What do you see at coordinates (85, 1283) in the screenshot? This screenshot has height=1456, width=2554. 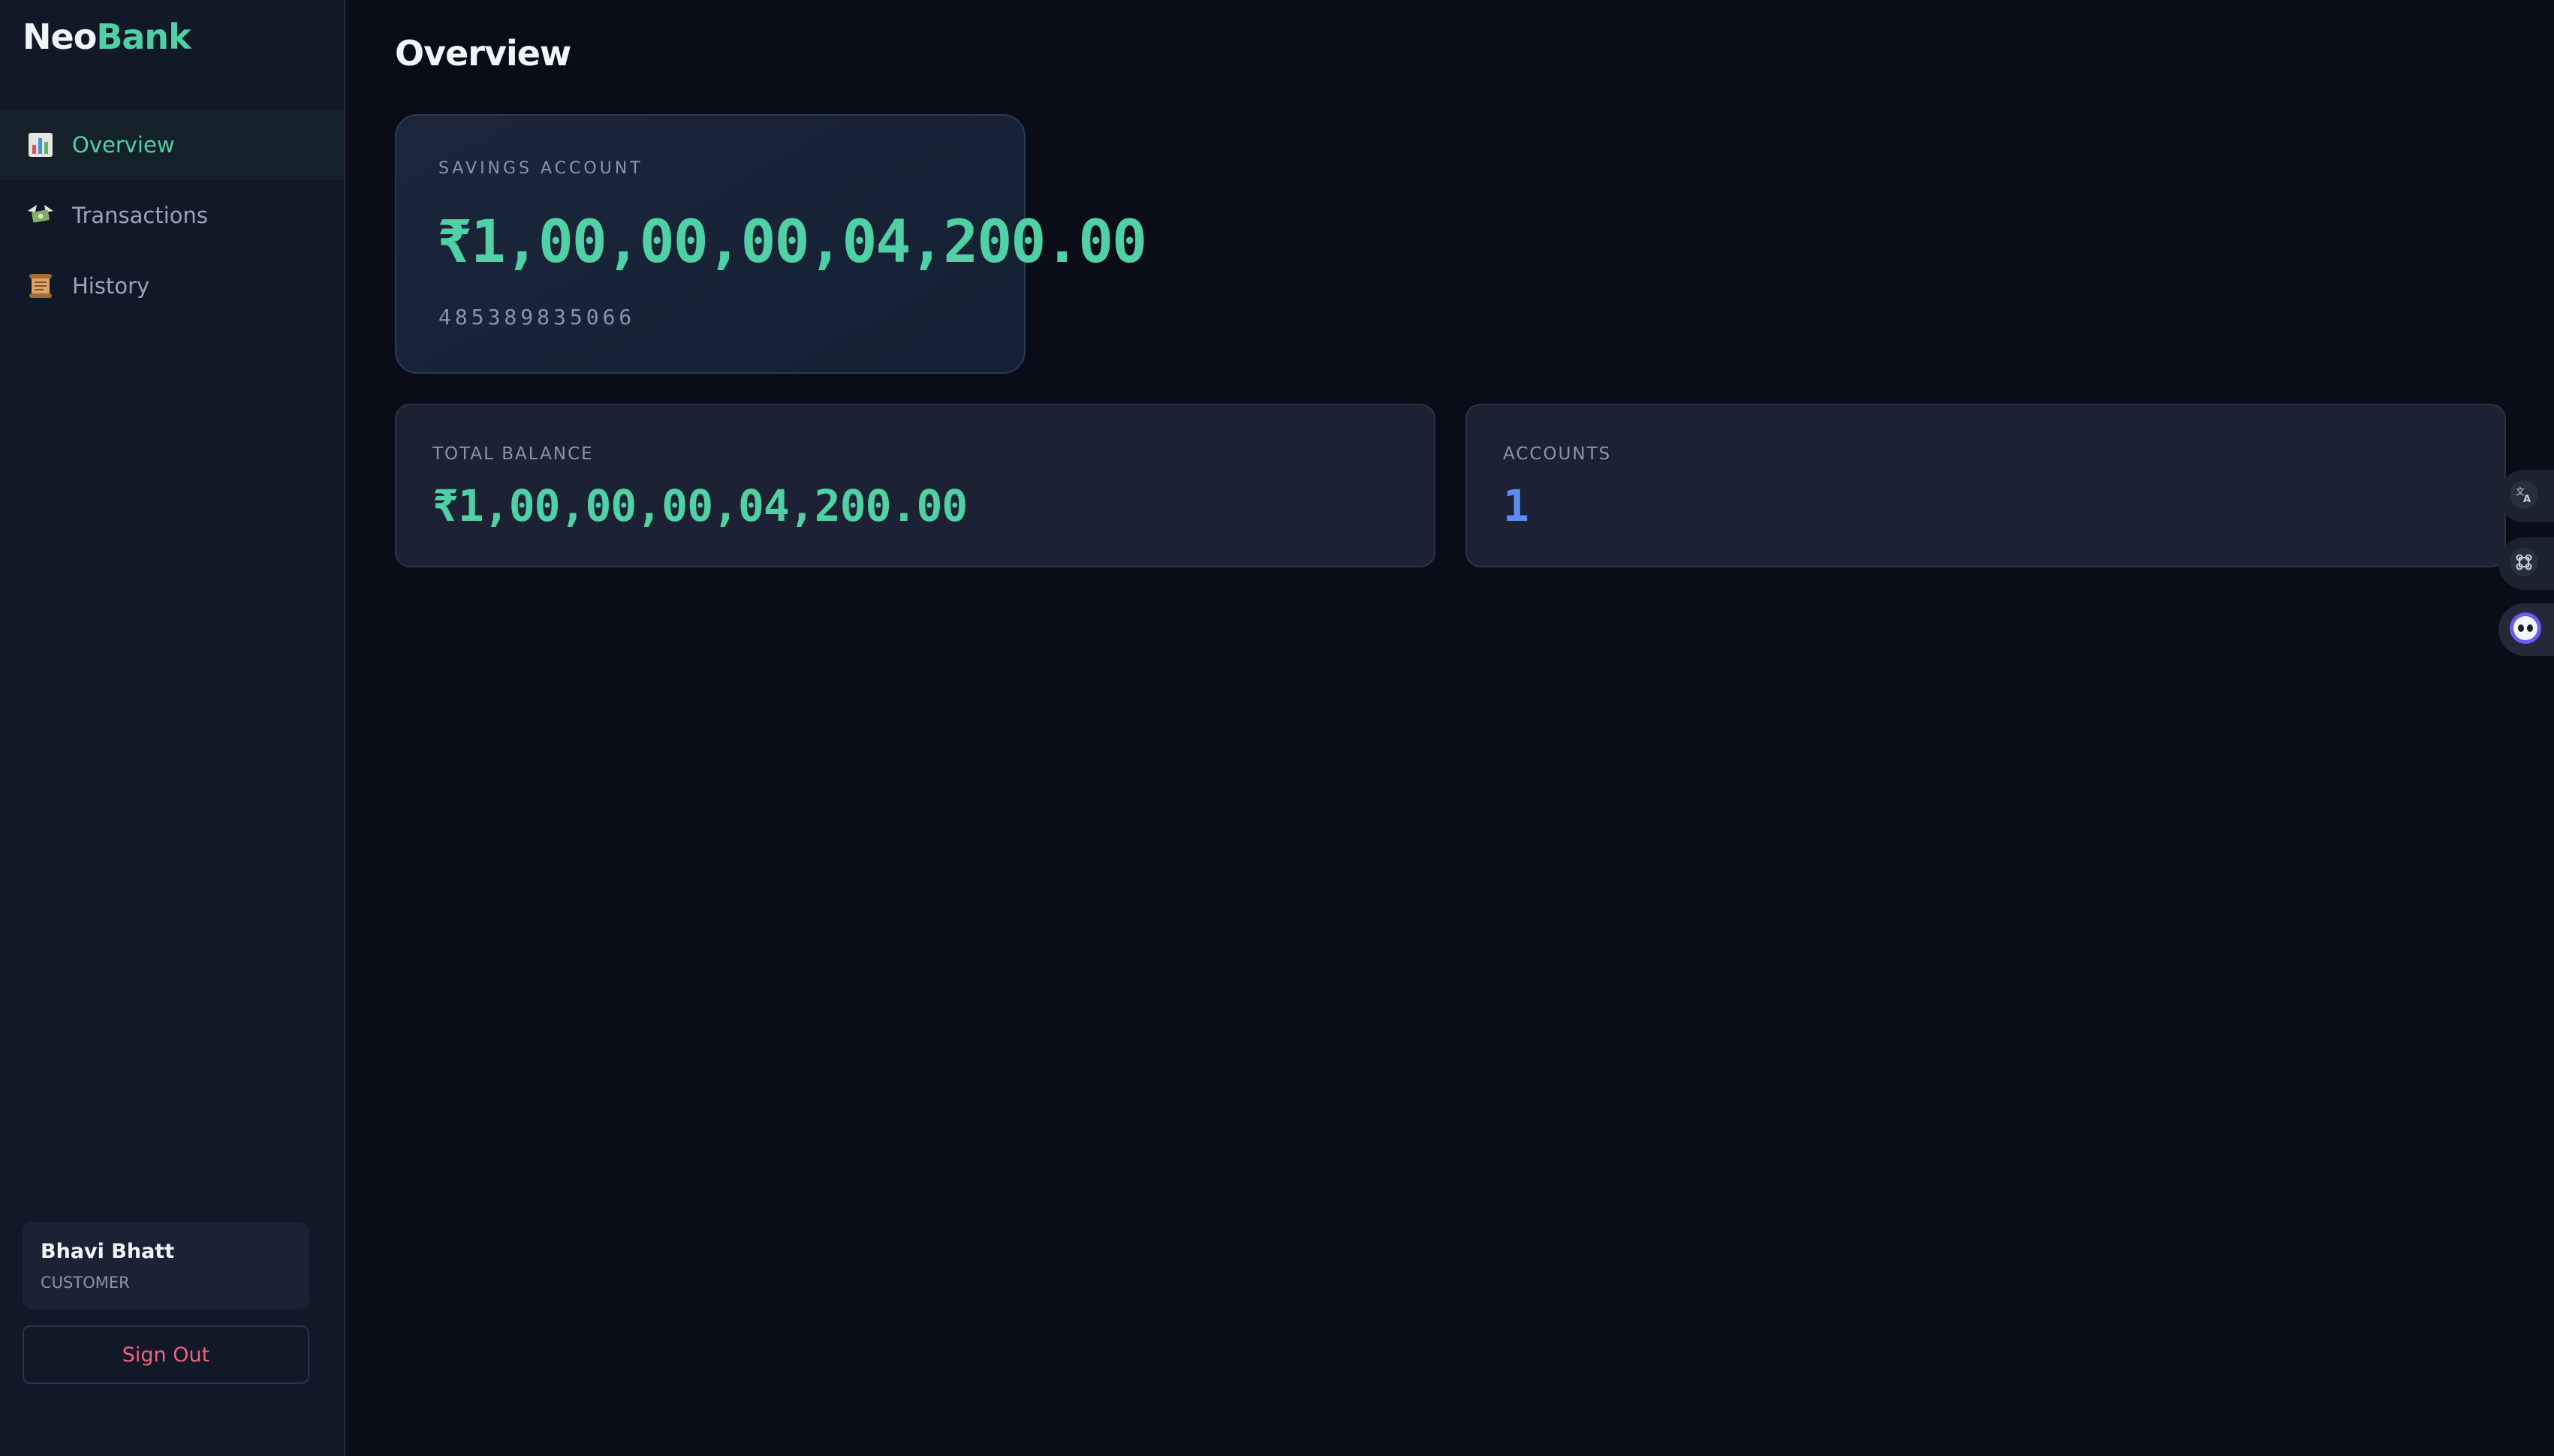 I see `user-role: CUSTOMER` at bounding box center [85, 1283].